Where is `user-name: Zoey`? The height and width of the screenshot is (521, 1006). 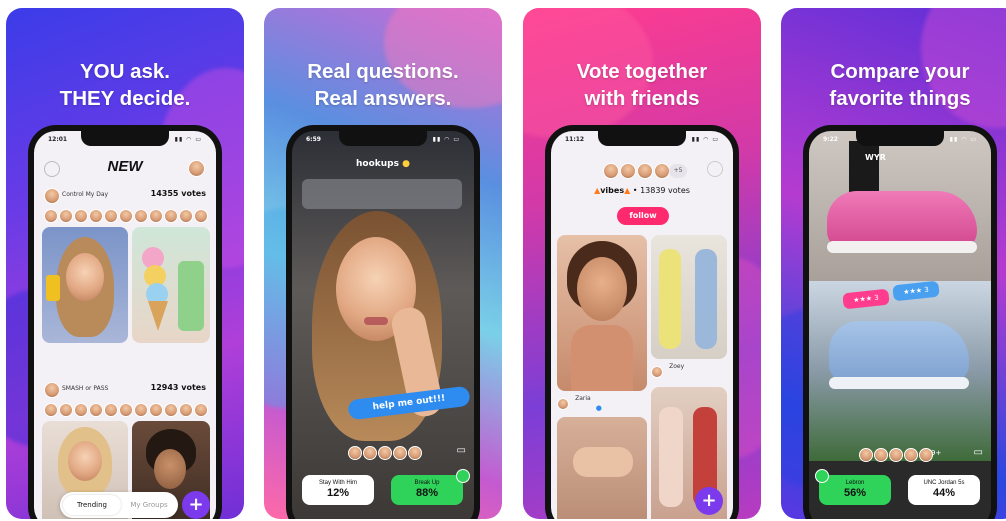
user-name: Zoey is located at coordinates (677, 366).